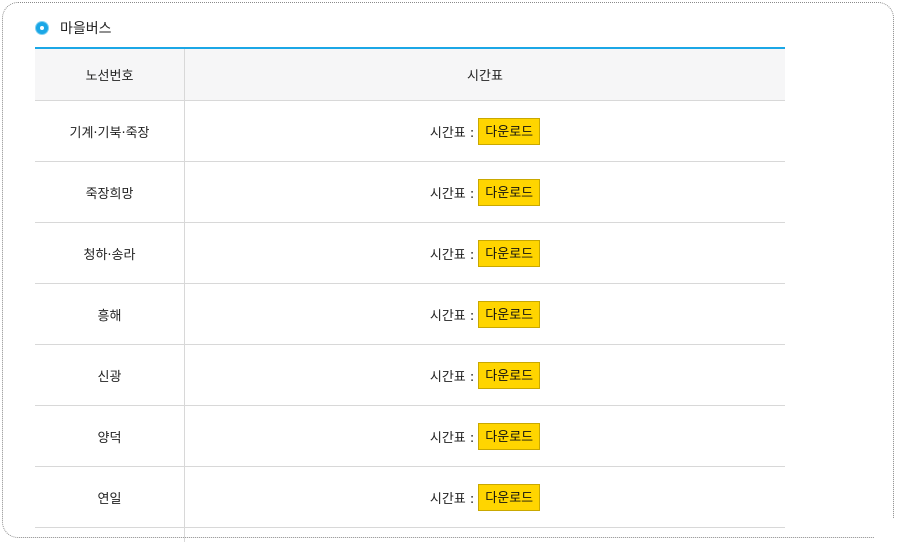 This screenshot has height=542, width=898. Describe the element at coordinates (110, 436) in the screenshot. I see `route-name: 양덕` at that location.